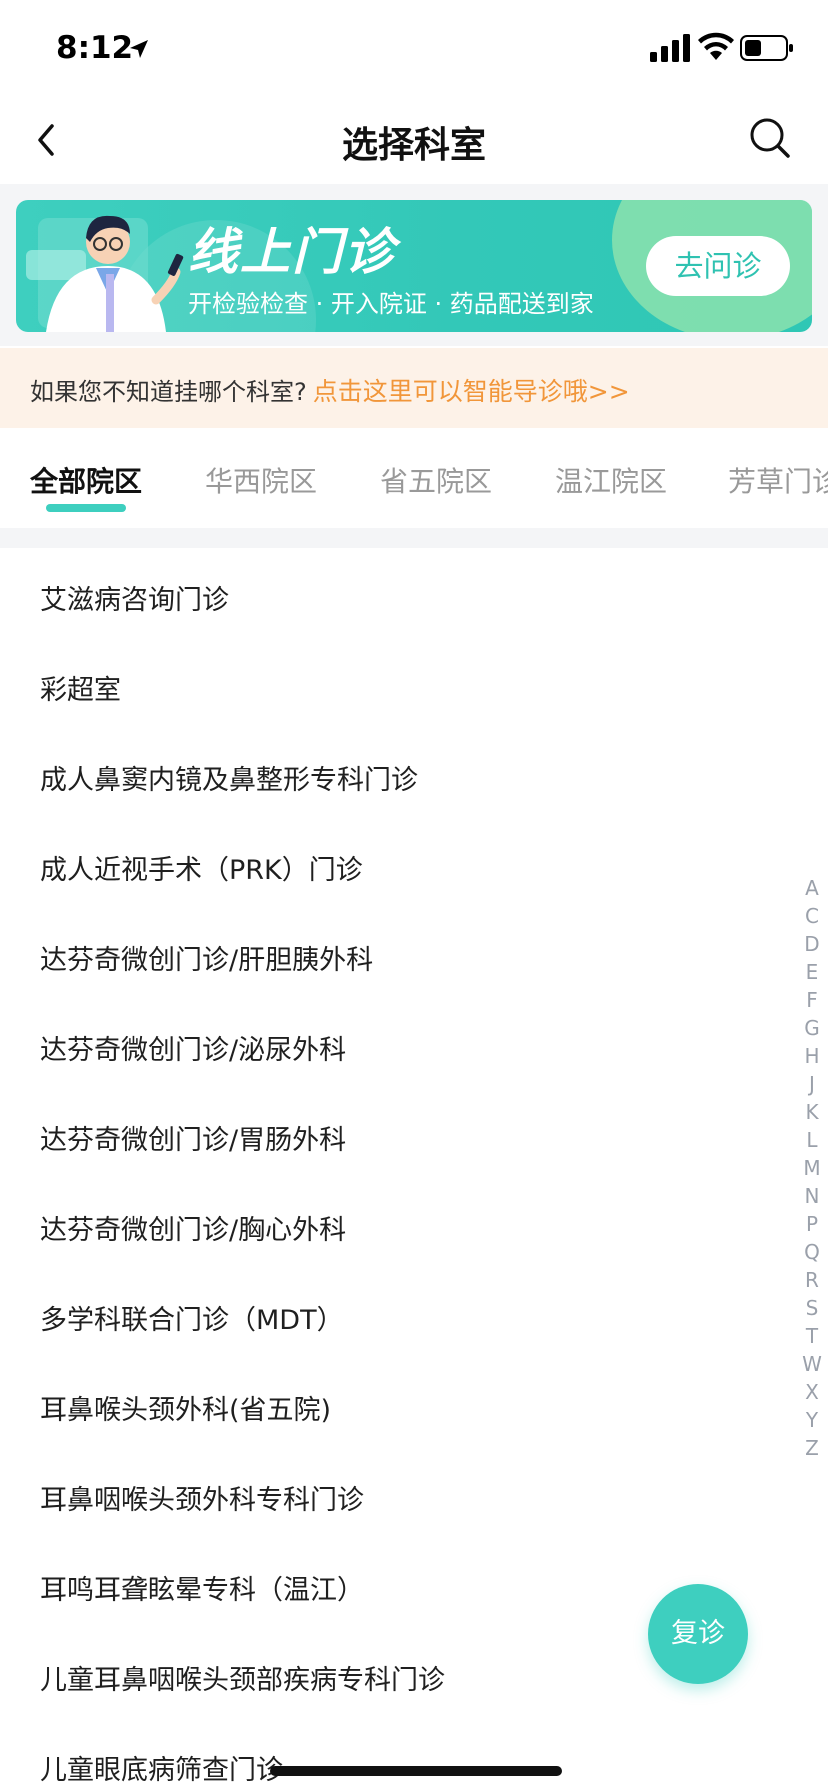 The image size is (828, 1792). Describe the element at coordinates (812, 1308) in the screenshot. I see `index-letter: S` at that location.